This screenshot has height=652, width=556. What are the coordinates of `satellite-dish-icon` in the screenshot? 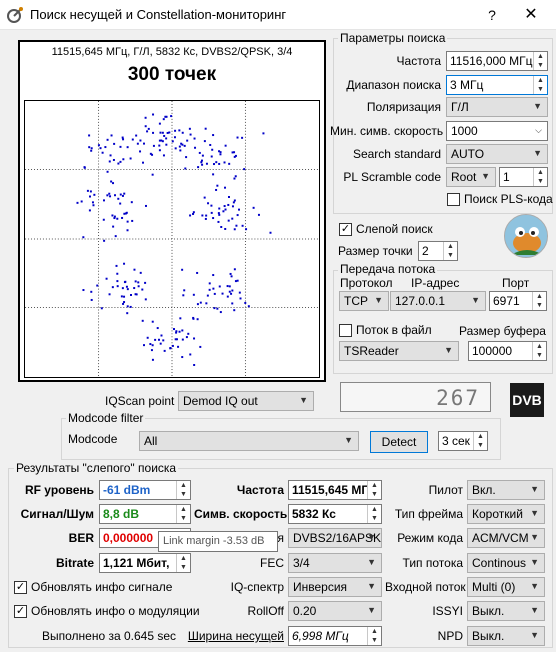 It's located at (15, 15).